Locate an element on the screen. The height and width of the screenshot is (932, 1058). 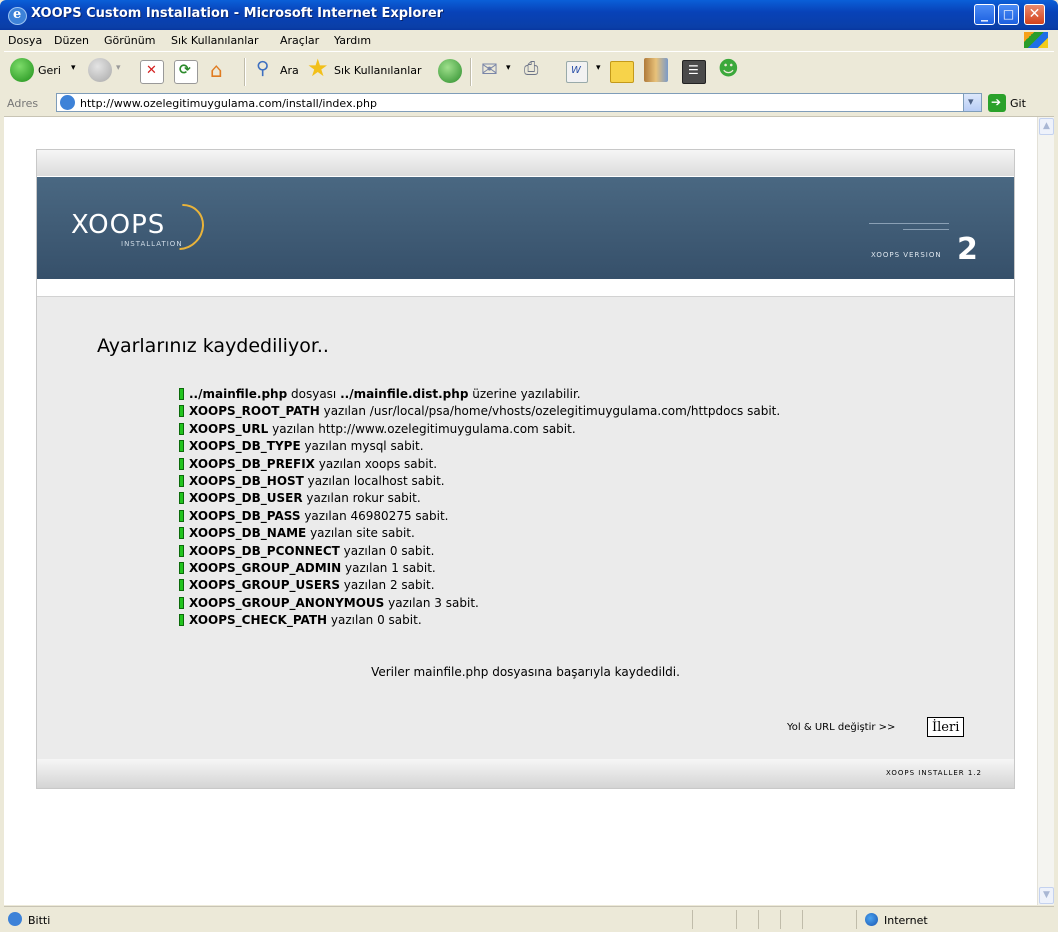
setting-name: XOOPS_GROUP_USERS is located at coordinates (264, 585).